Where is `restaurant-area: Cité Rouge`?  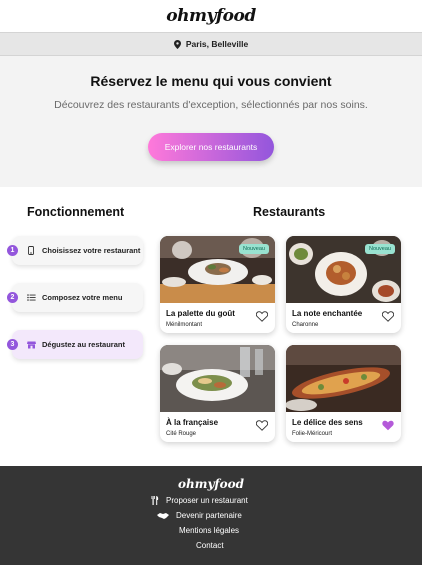
restaurant-area: Cité Rouge is located at coordinates (181, 434).